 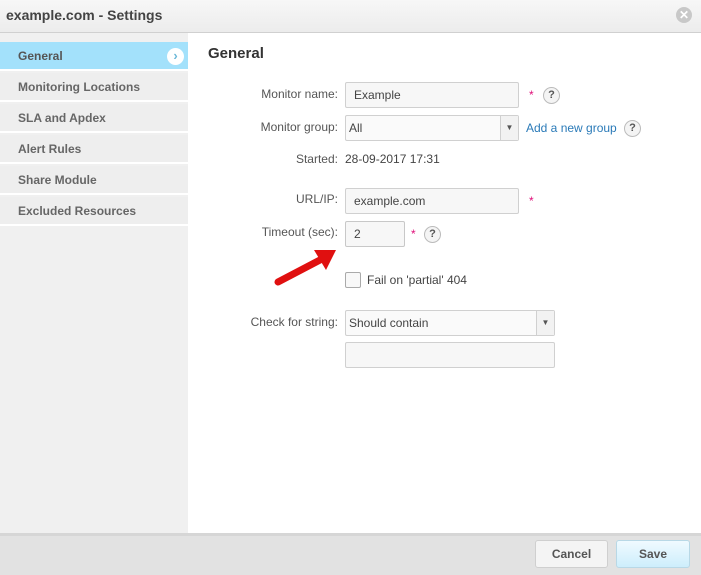 What do you see at coordinates (294, 322) in the screenshot?
I see `check-string-label: Check for string:` at bounding box center [294, 322].